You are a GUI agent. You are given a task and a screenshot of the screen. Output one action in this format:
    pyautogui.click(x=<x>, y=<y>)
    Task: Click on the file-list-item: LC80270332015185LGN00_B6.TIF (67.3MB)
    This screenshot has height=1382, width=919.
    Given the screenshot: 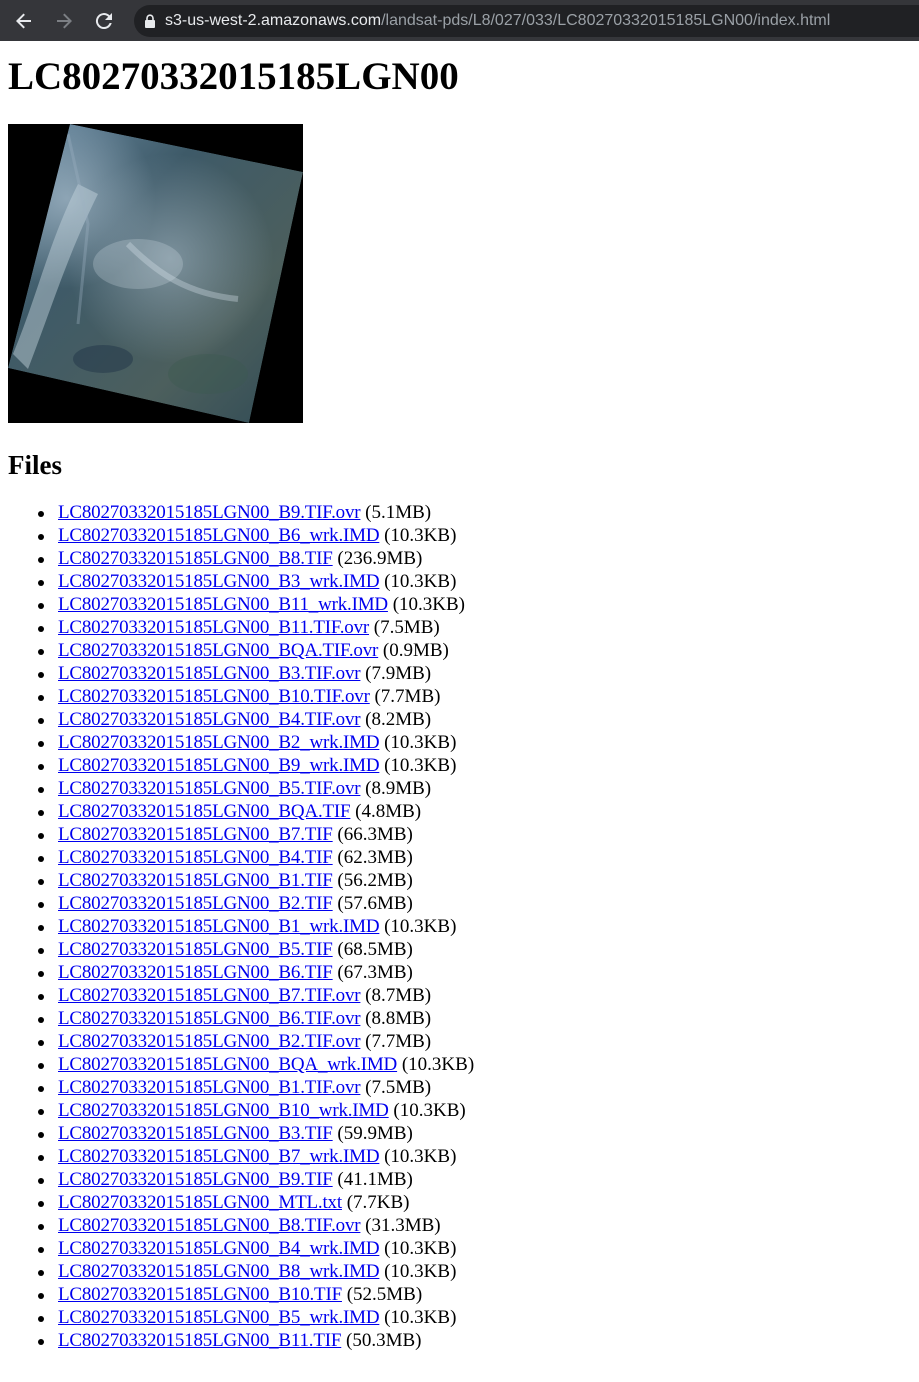 What is the action you would take?
    pyautogui.click(x=474, y=972)
    